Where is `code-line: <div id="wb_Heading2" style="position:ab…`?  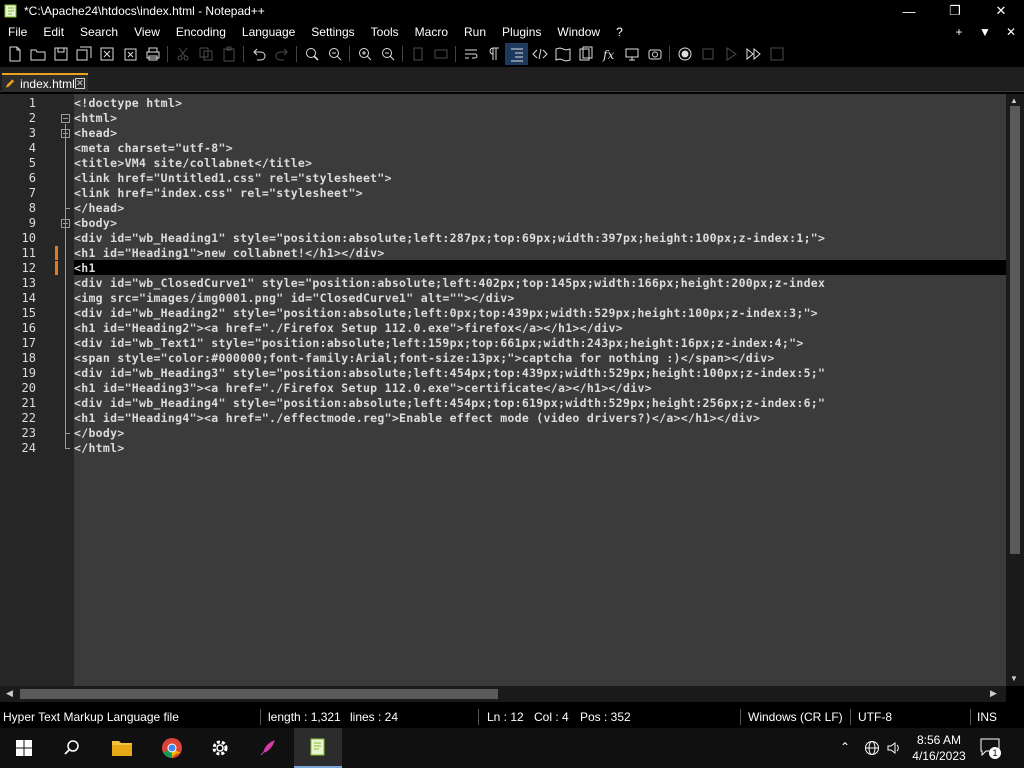 code-line: <div id="wb_Heading2" style="position:ab… is located at coordinates (446, 313).